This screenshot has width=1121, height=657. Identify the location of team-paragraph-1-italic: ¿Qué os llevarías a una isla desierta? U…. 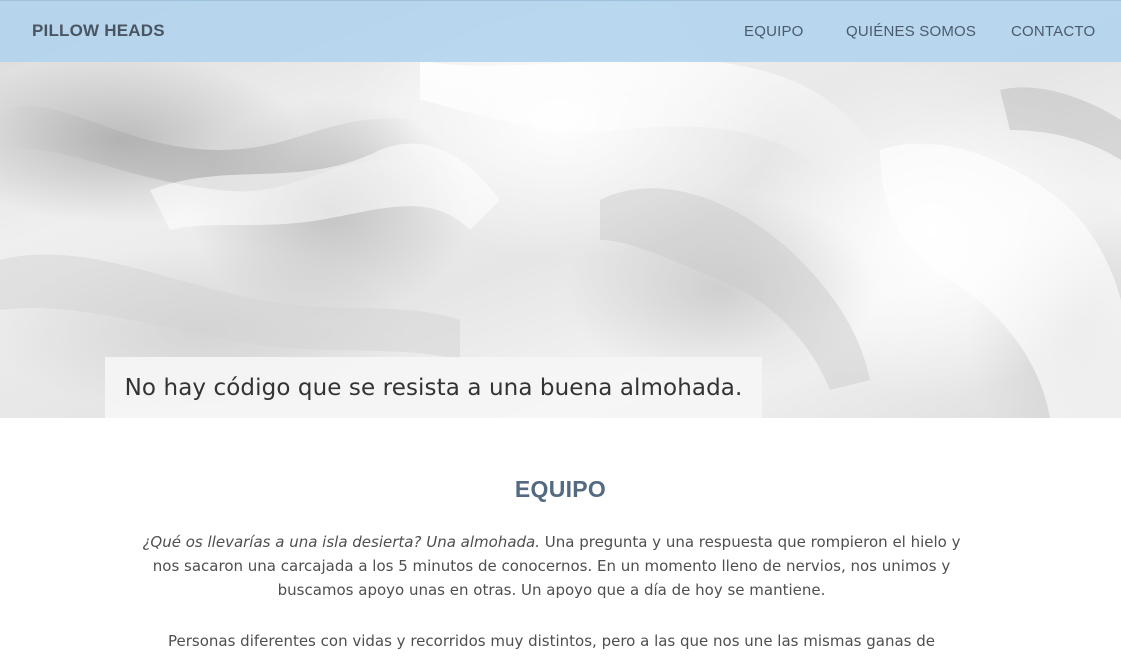
(341, 542).